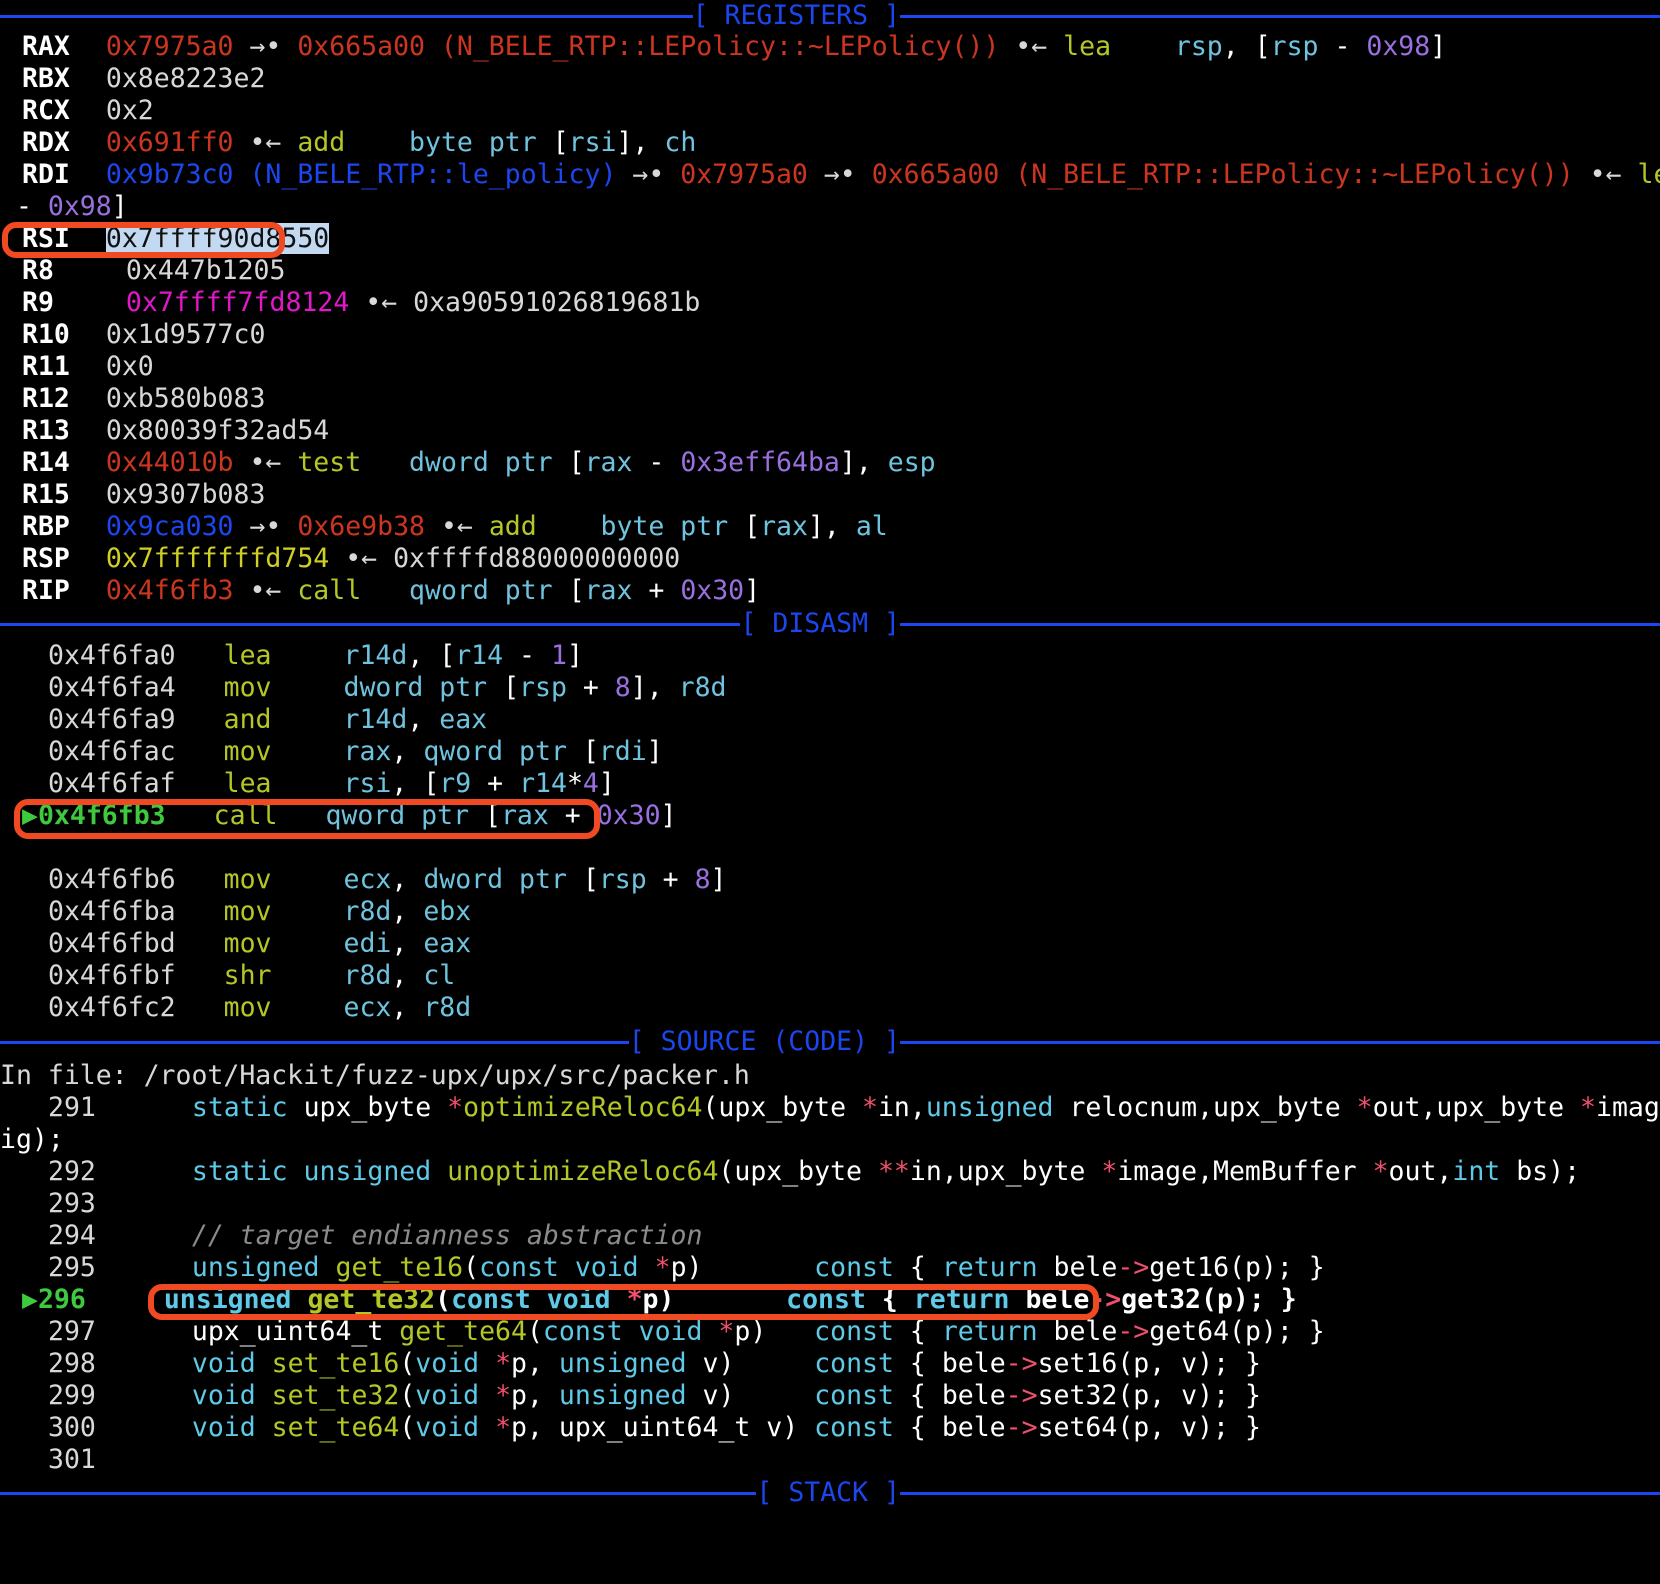 The width and height of the screenshot is (1660, 1584). What do you see at coordinates (72, 1203) in the screenshot?
I see `source-line-number: 293` at bounding box center [72, 1203].